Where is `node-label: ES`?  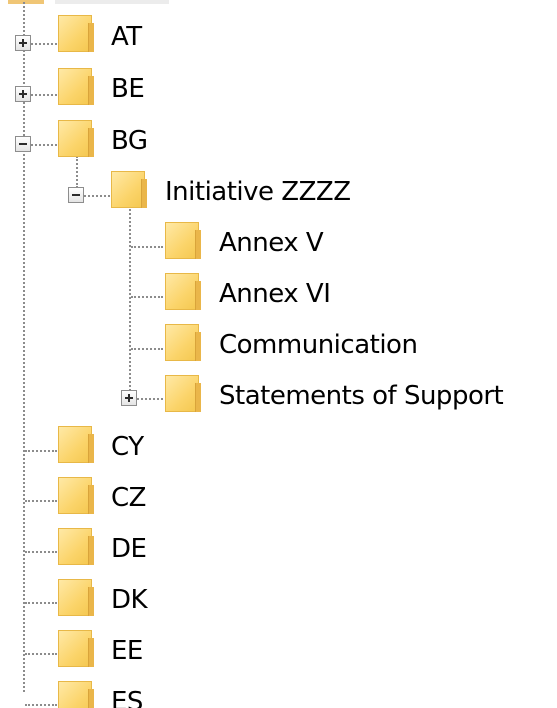 node-label: ES is located at coordinates (127, 697).